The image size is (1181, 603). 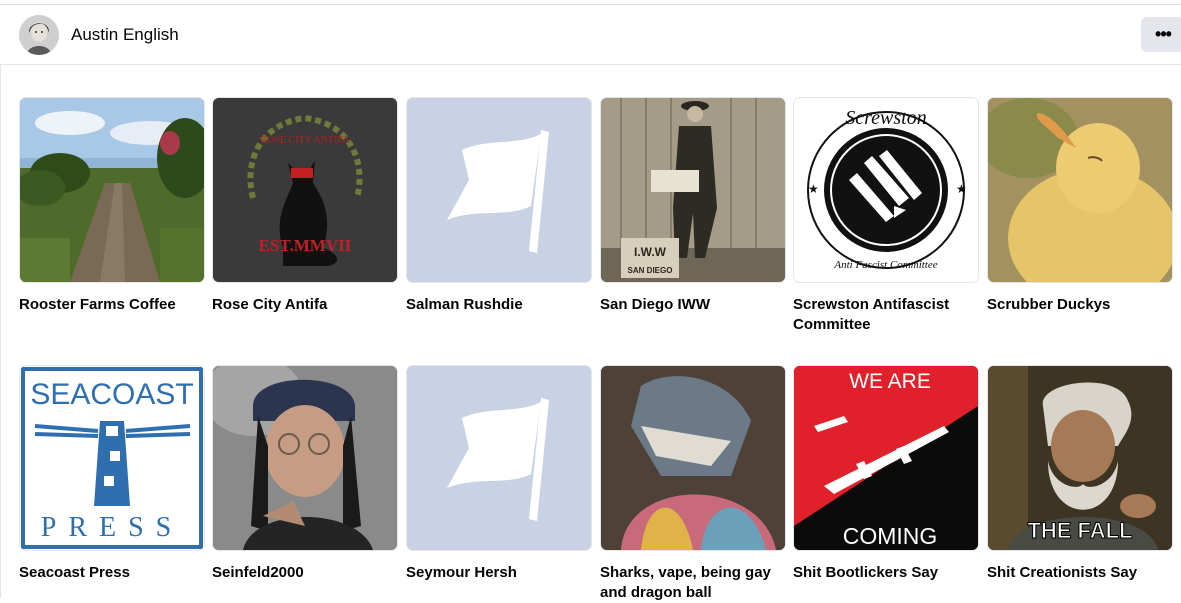 I want to click on red-black-flag-image-icon: WE ARE COMING, so click(x=886, y=458).